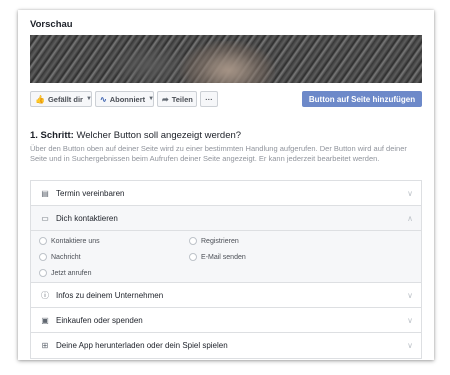  What do you see at coordinates (226, 193) in the screenshot?
I see `category-row-appointment: ▤ Termin vereinbaren ∨` at bounding box center [226, 193].